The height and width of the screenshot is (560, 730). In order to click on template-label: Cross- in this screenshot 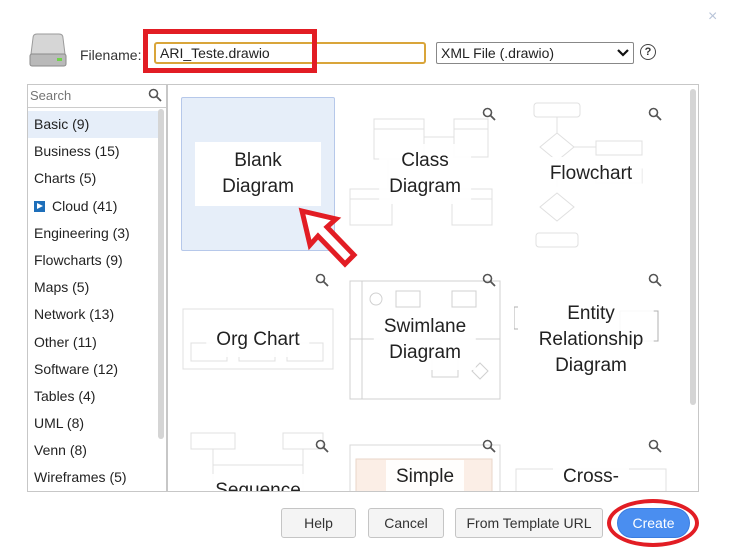, I will do `click(591, 475)`.